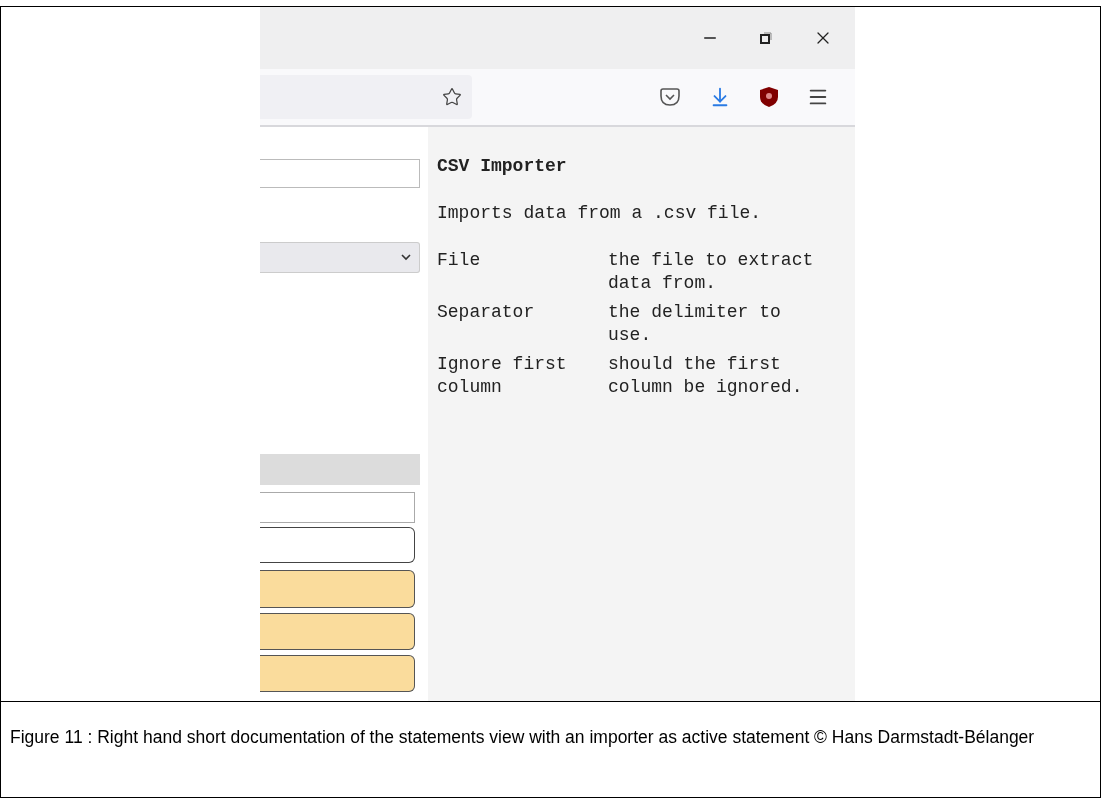 Image resolution: width=1101 pixels, height=798 pixels. Describe the element at coordinates (766, 38) in the screenshot. I see `restore-icon` at that location.